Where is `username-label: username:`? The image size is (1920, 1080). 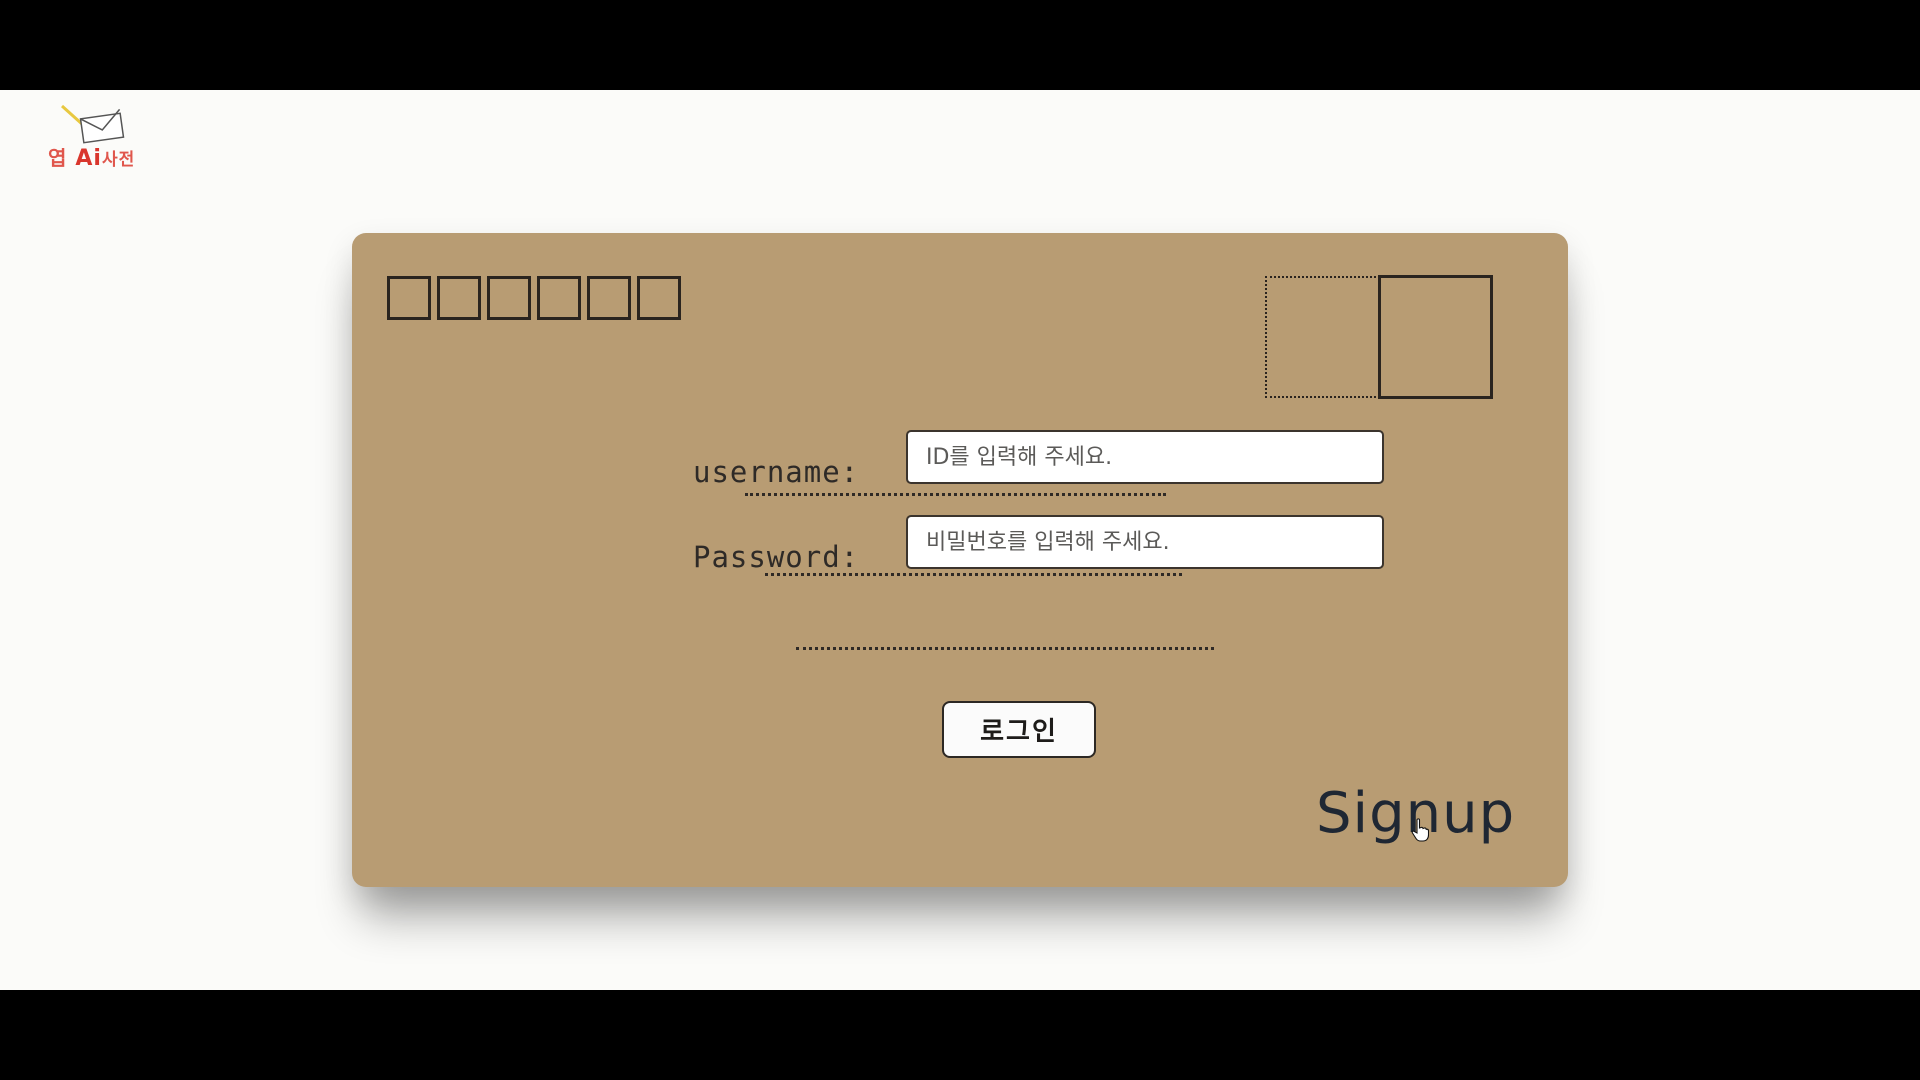 username-label: username: is located at coordinates (776, 472).